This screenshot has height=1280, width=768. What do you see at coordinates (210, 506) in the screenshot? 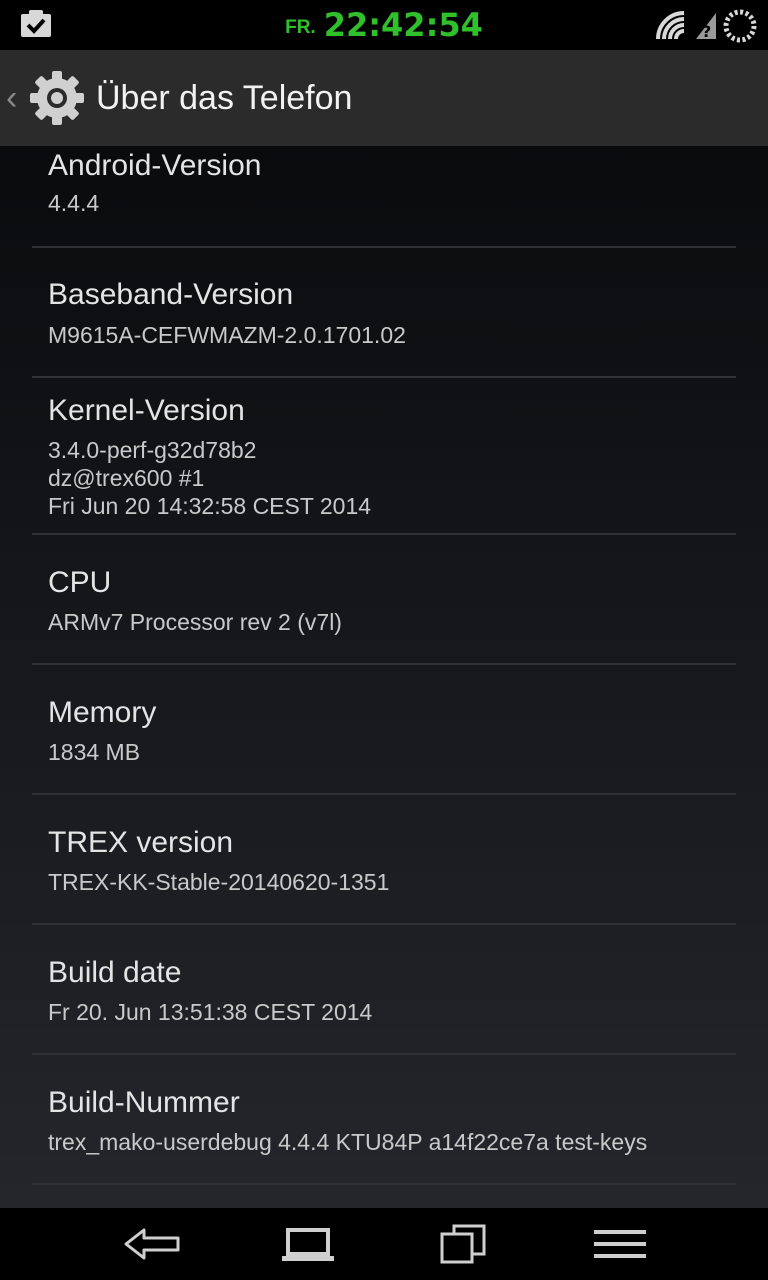
I see `item-summary: Fri Jun 20 14:32:58 CEST 2014` at bounding box center [210, 506].